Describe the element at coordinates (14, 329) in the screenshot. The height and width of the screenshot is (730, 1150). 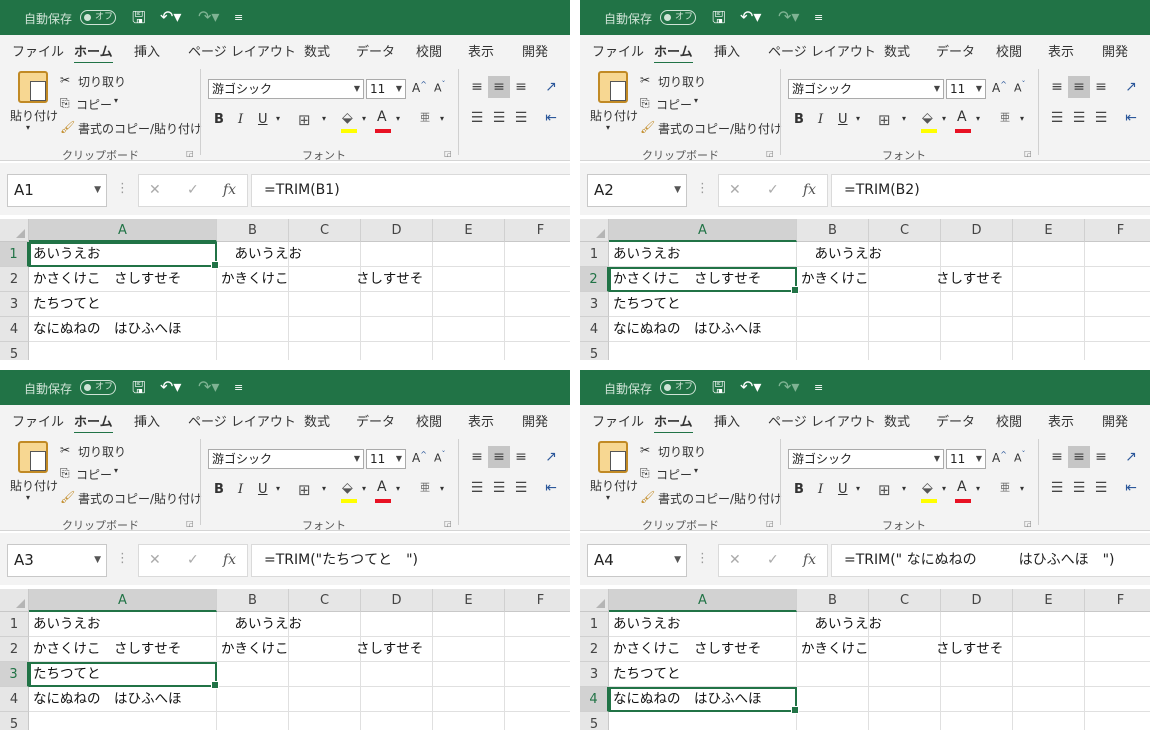
I see `row-header-4: 4` at that location.